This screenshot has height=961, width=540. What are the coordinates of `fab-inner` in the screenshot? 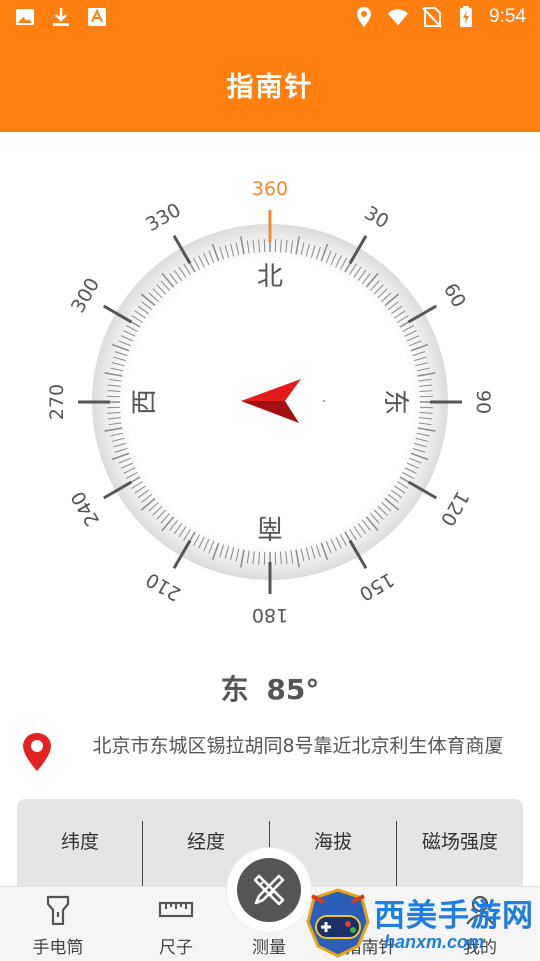 It's located at (269, 890).